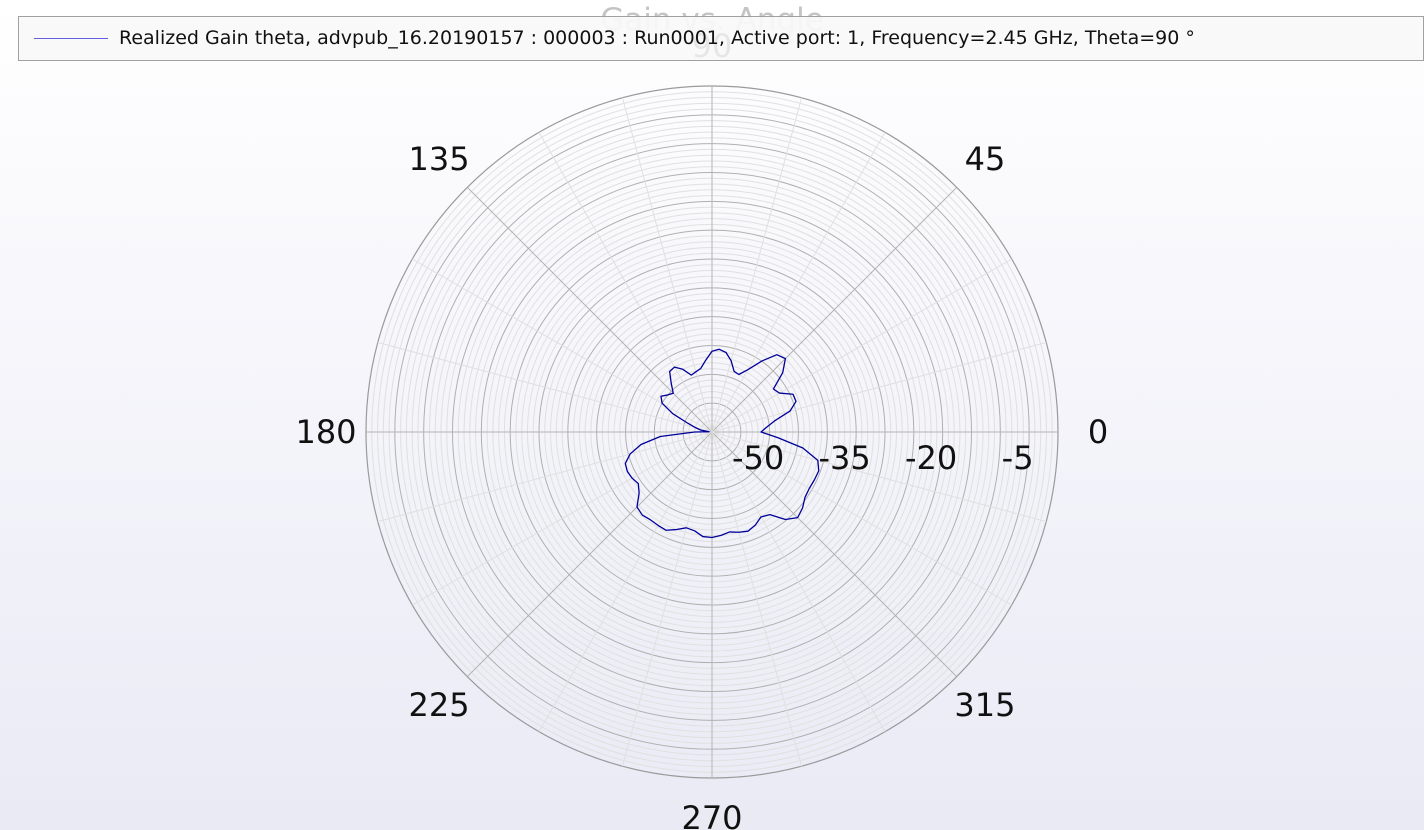  What do you see at coordinates (758, 458) in the screenshot?
I see `radial-tick-label: -50` at bounding box center [758, 458].